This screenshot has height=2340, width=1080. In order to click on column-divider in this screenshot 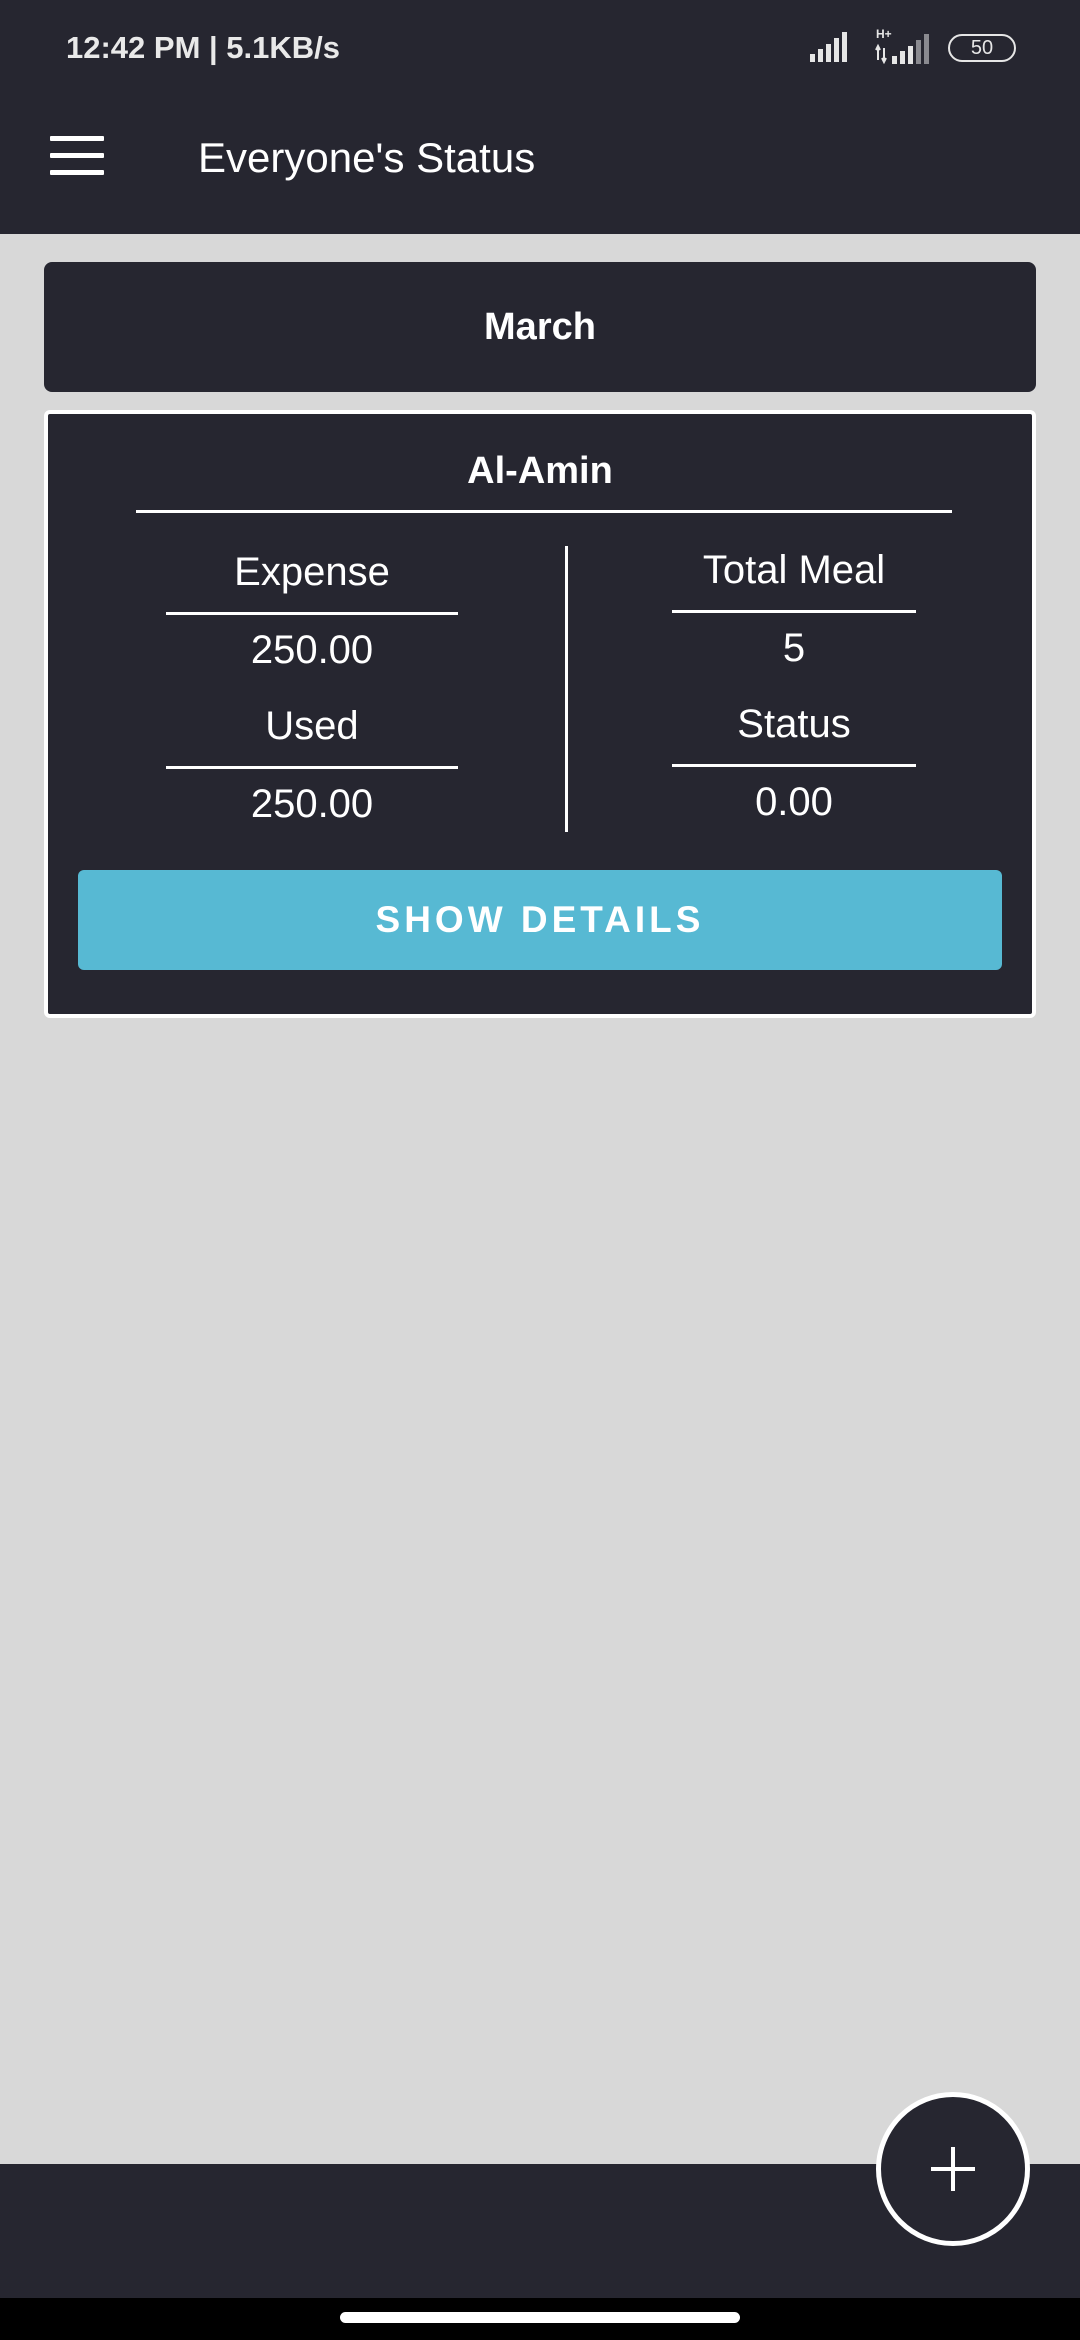, I will do `click(566, 689)`.